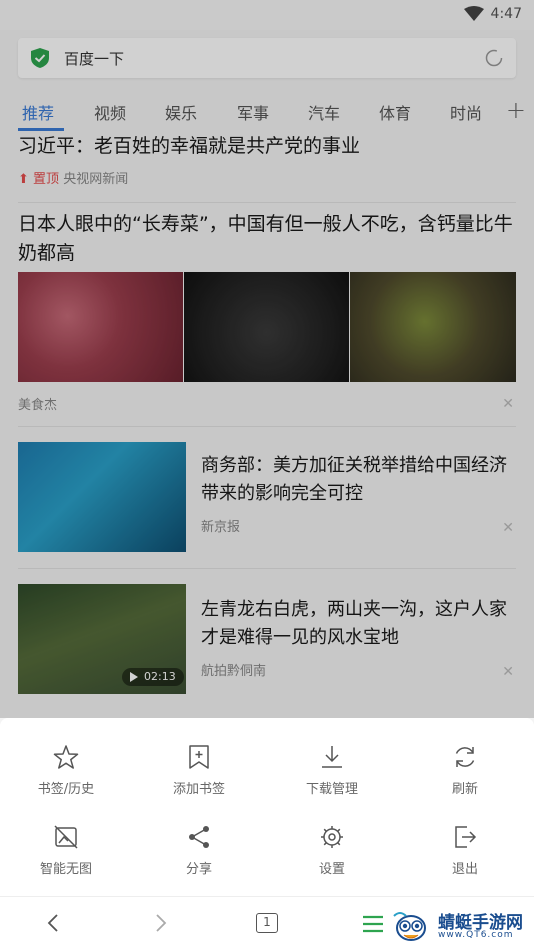 The width and height of the screenshot is (534, 949). I want to click on no-image-mode-button: 智能无图, so click(66, 859).